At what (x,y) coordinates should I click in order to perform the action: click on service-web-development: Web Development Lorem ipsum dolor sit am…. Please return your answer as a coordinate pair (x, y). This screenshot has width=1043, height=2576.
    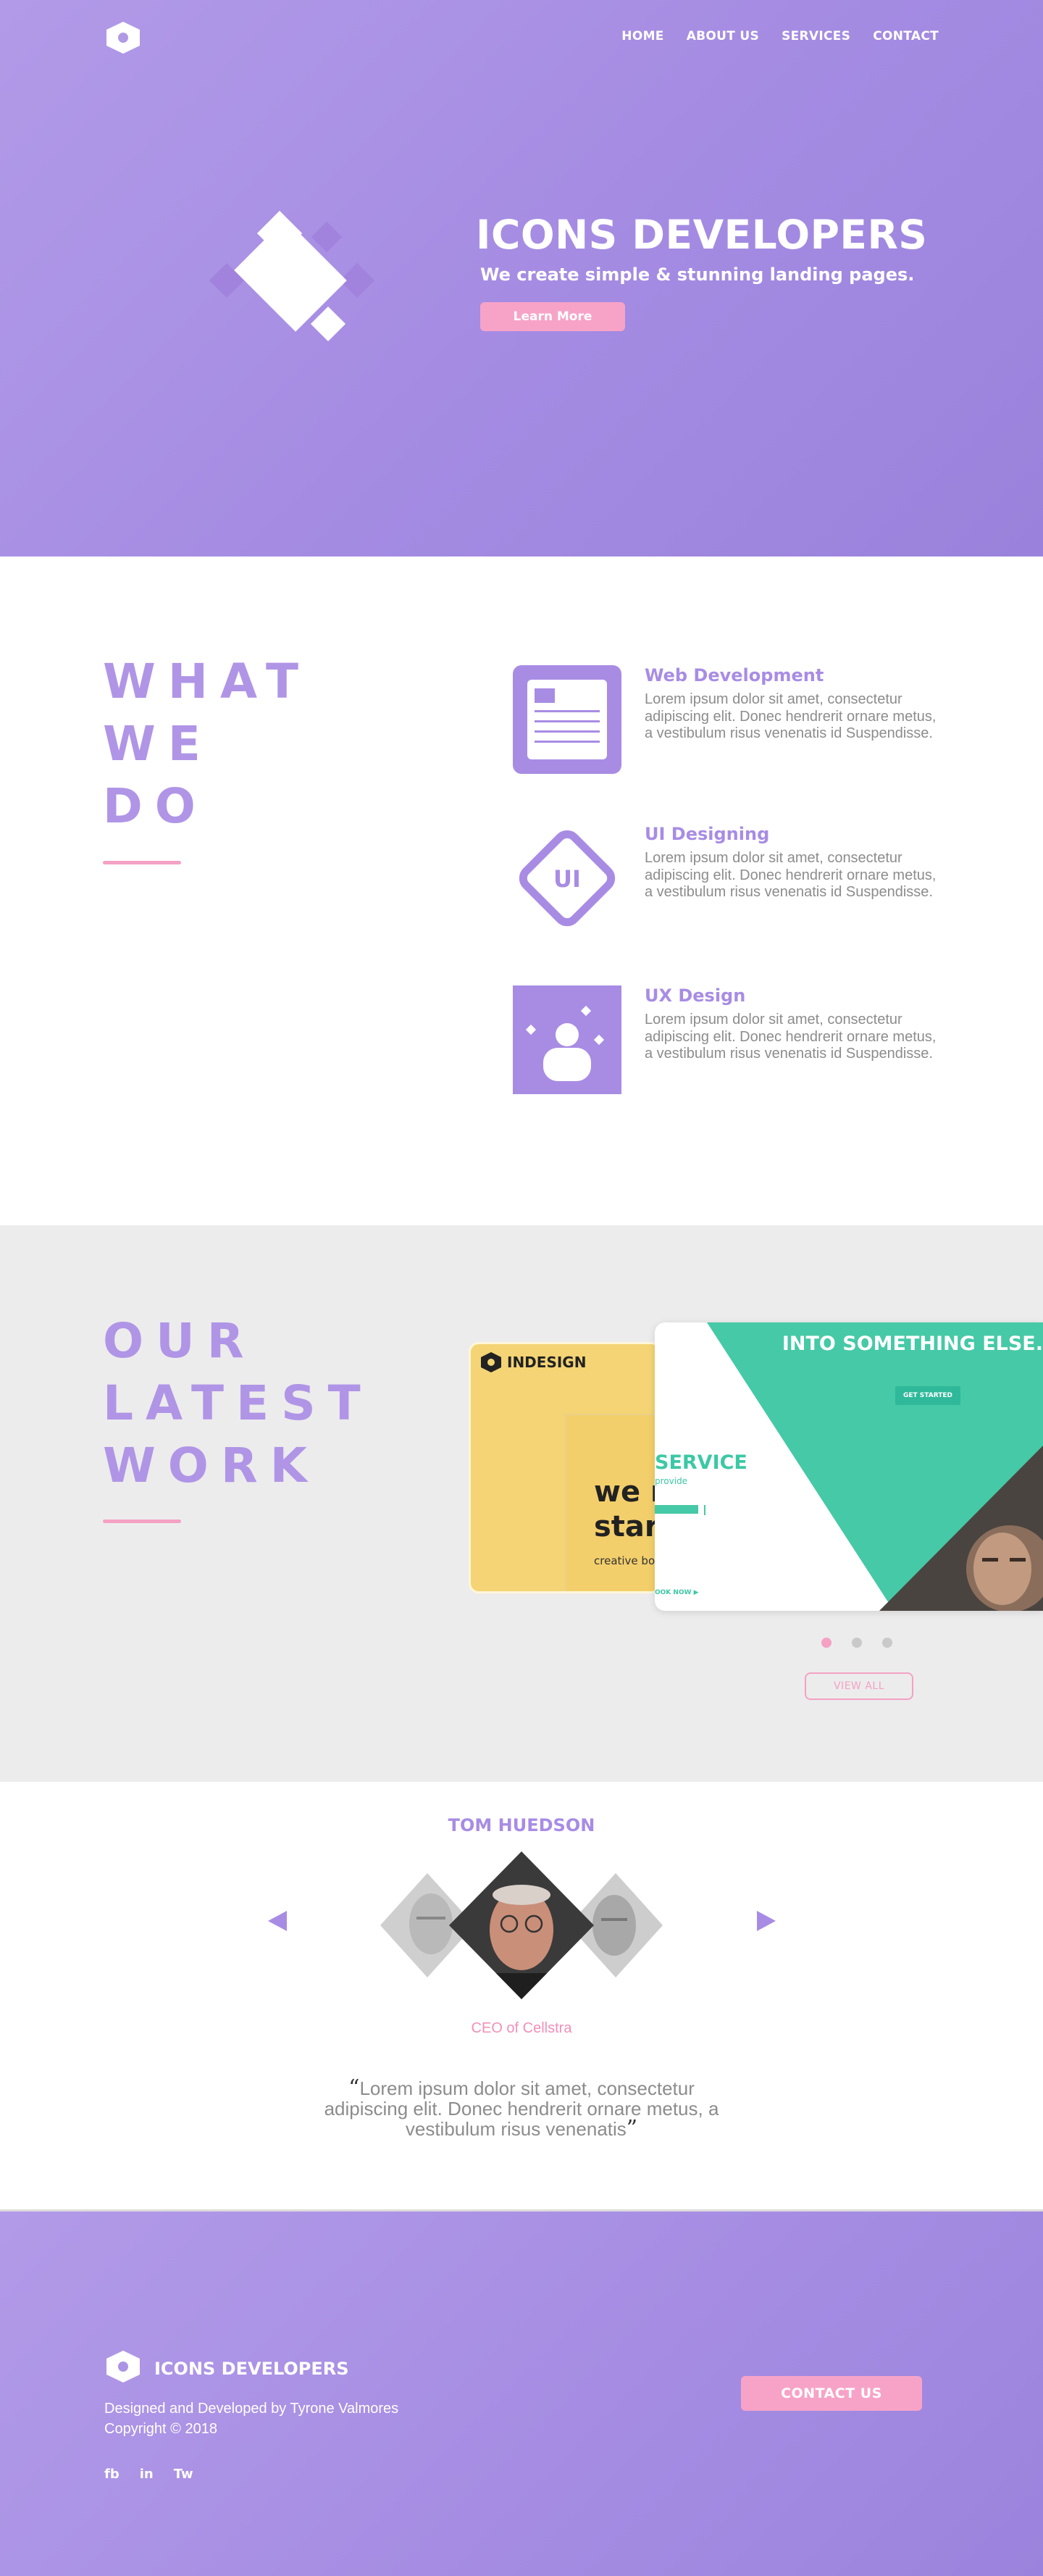
    Looking at the image, I should click on (726, 719).